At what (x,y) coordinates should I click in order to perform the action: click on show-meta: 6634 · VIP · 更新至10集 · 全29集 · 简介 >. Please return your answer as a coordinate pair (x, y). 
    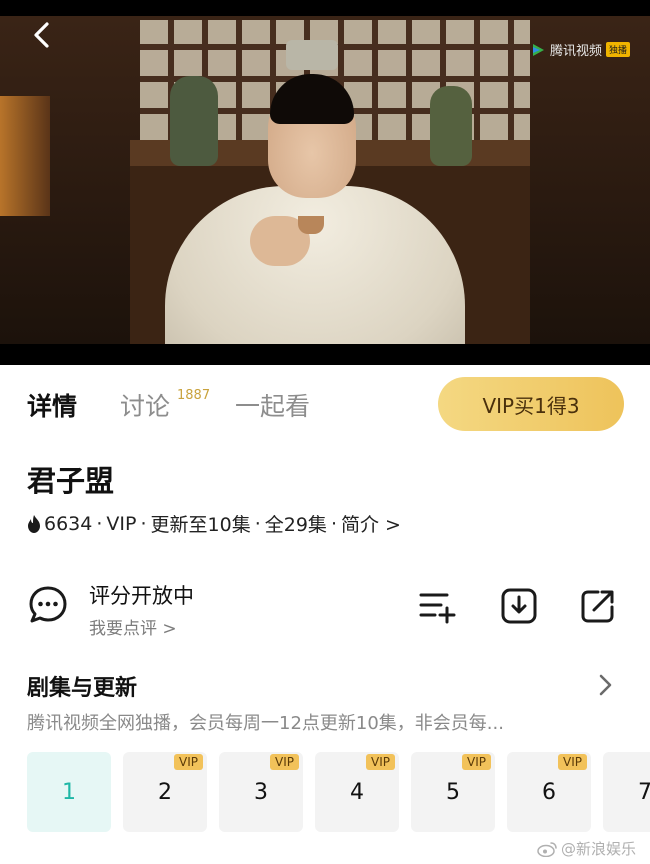
    Looking at the image, I should click on (214, 523).